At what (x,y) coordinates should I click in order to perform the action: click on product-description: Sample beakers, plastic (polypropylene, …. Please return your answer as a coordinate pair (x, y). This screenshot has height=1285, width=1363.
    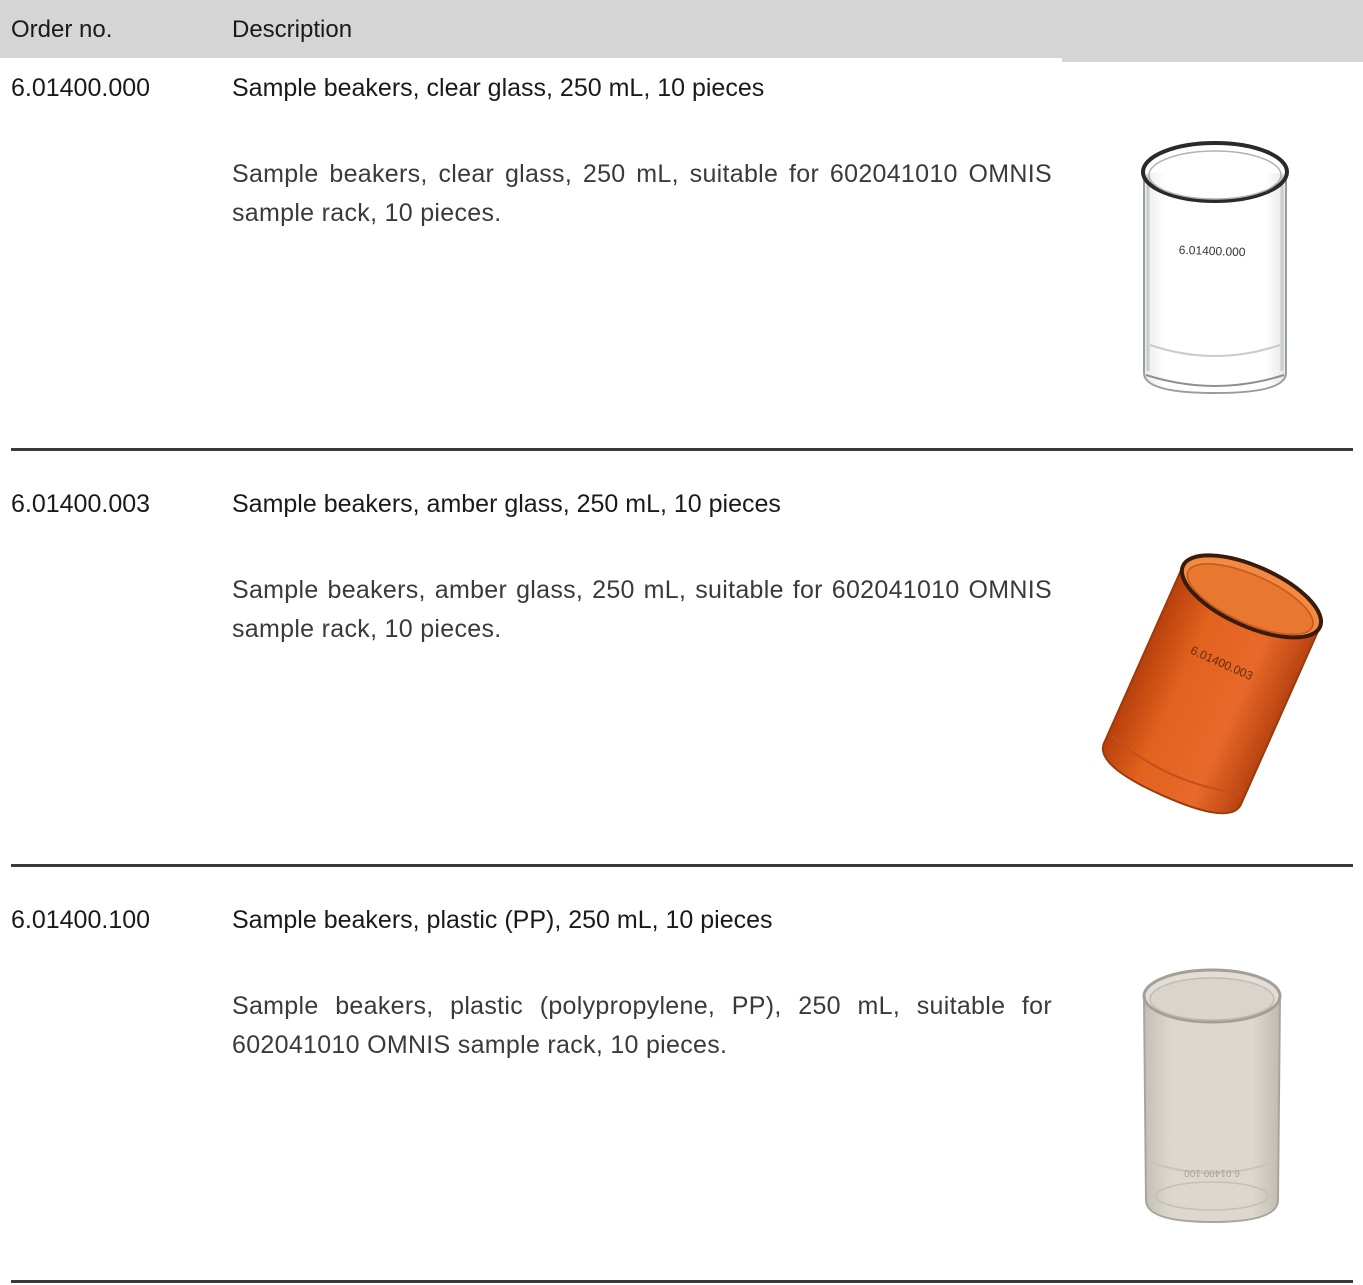
    Looking at the image, I should click on (642, 1025).